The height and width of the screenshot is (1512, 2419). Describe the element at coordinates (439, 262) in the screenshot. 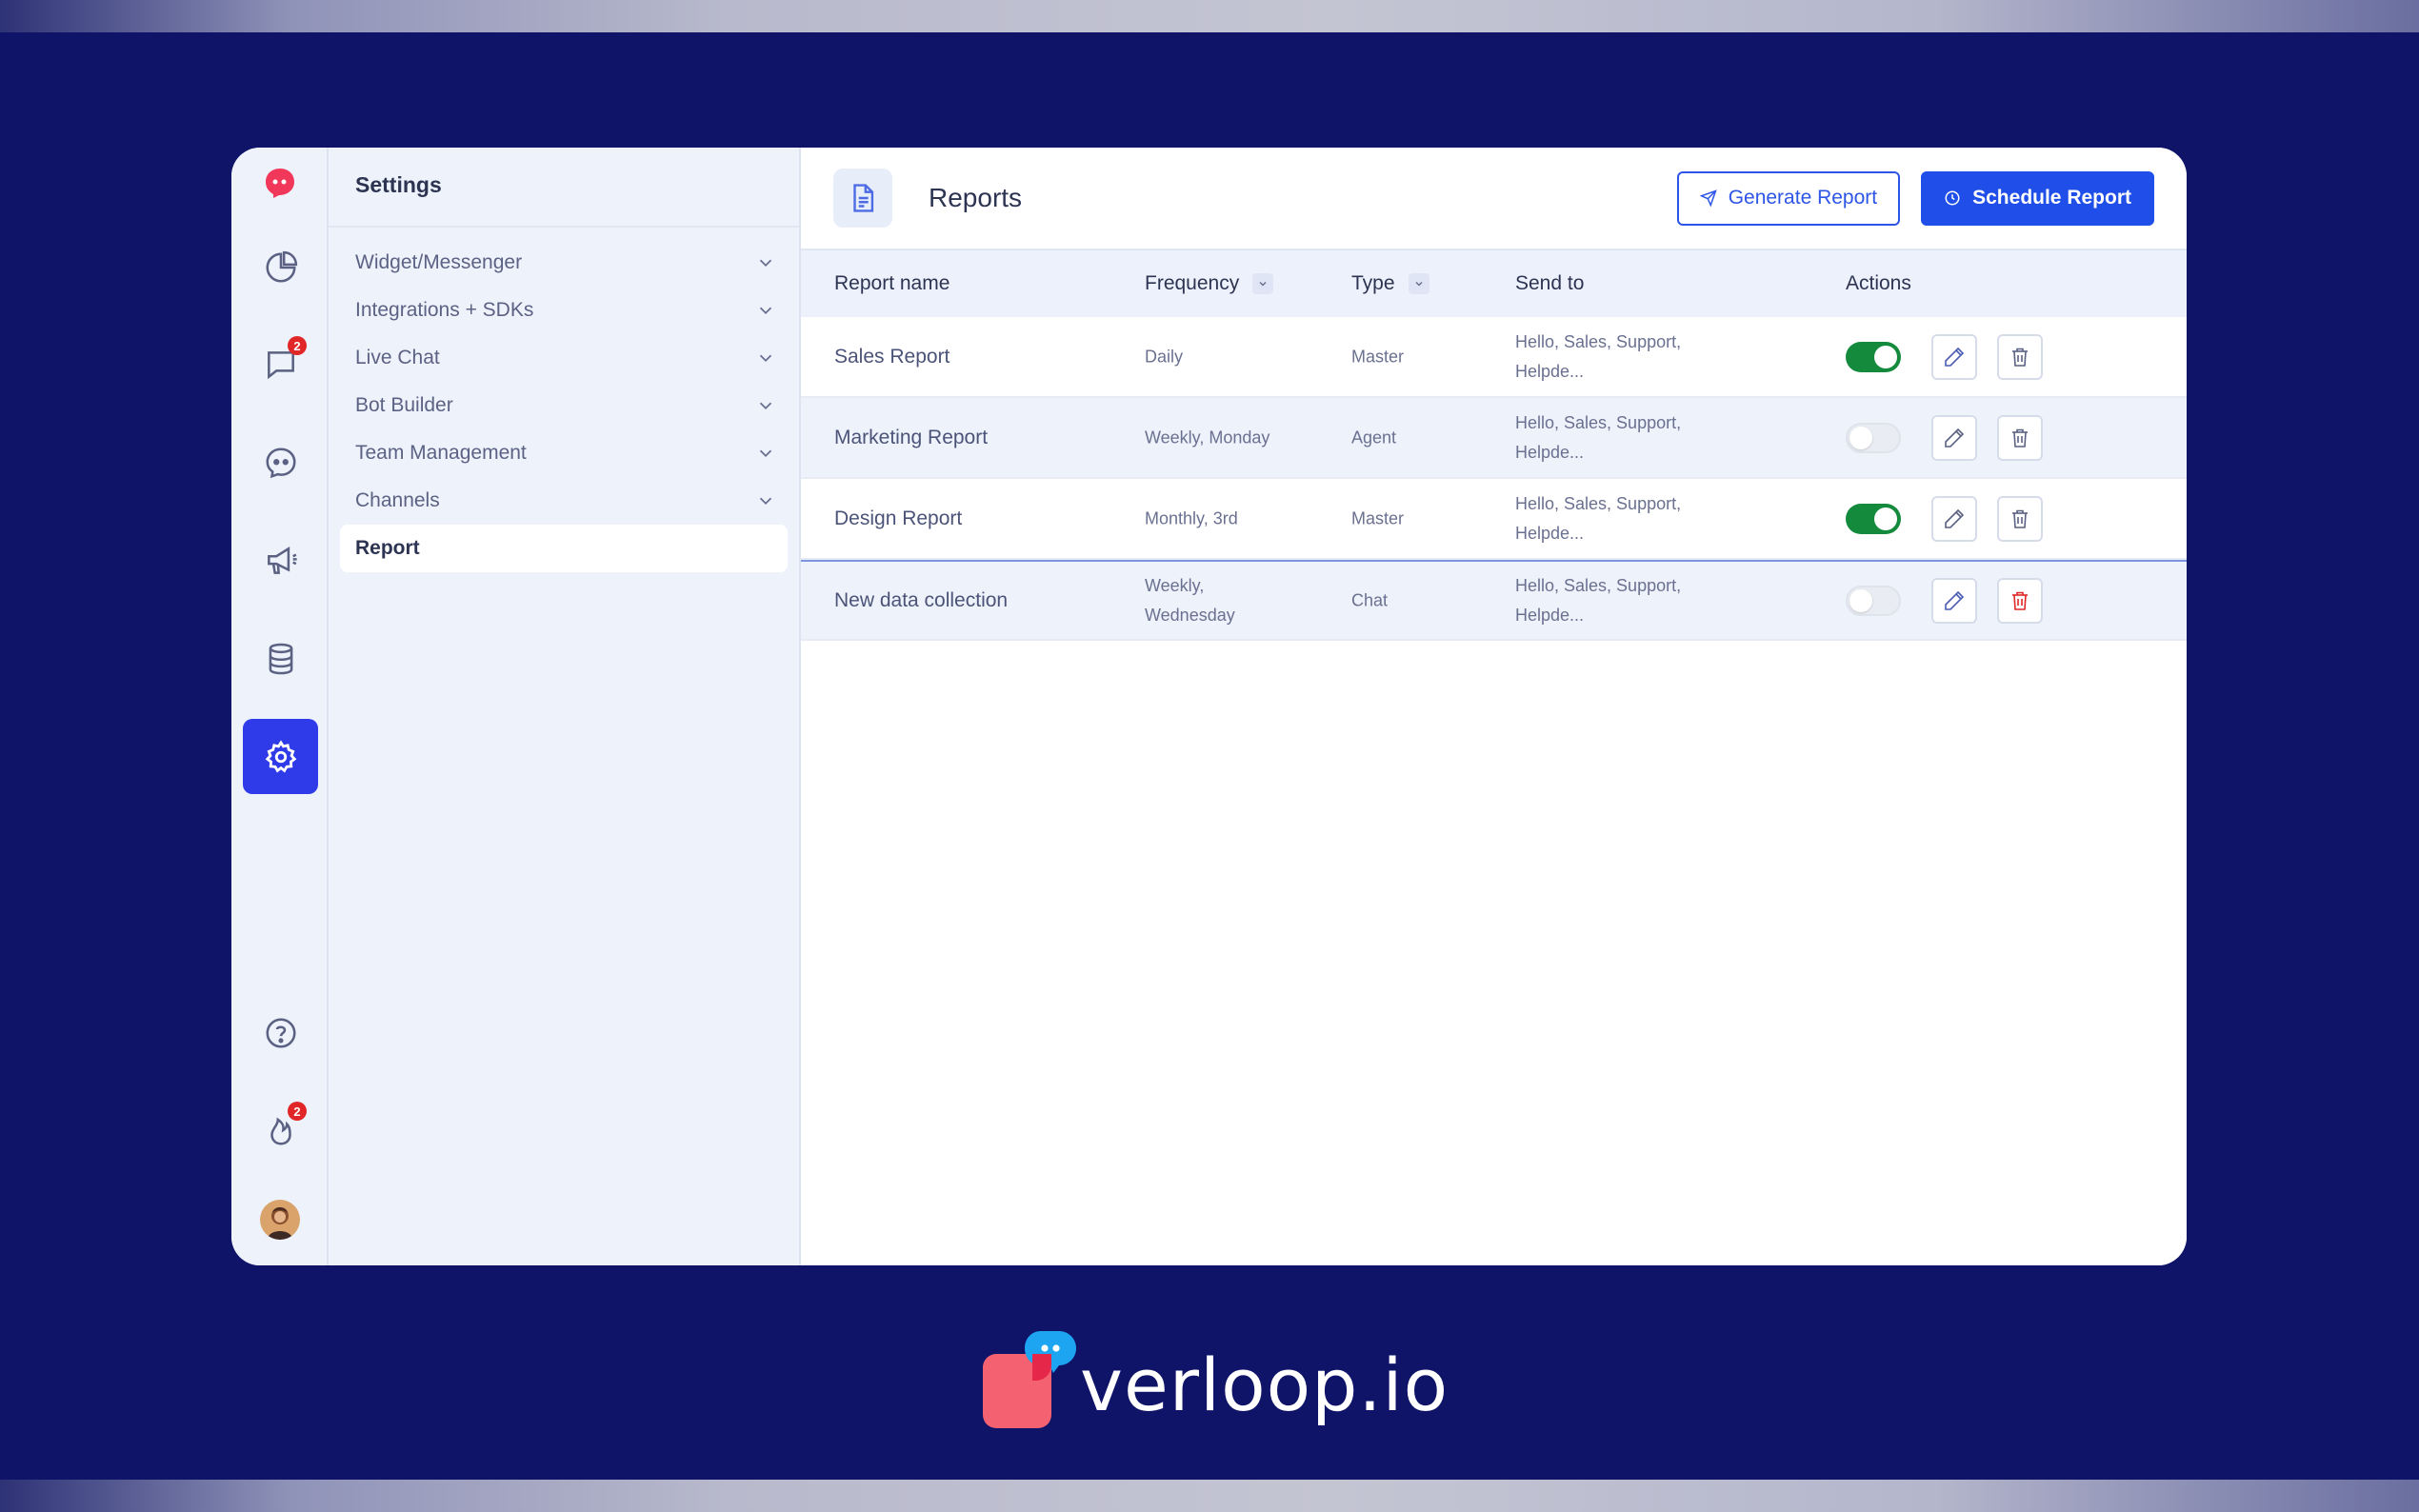

I see `settings-item-label: Widget/Messenger` at that location.